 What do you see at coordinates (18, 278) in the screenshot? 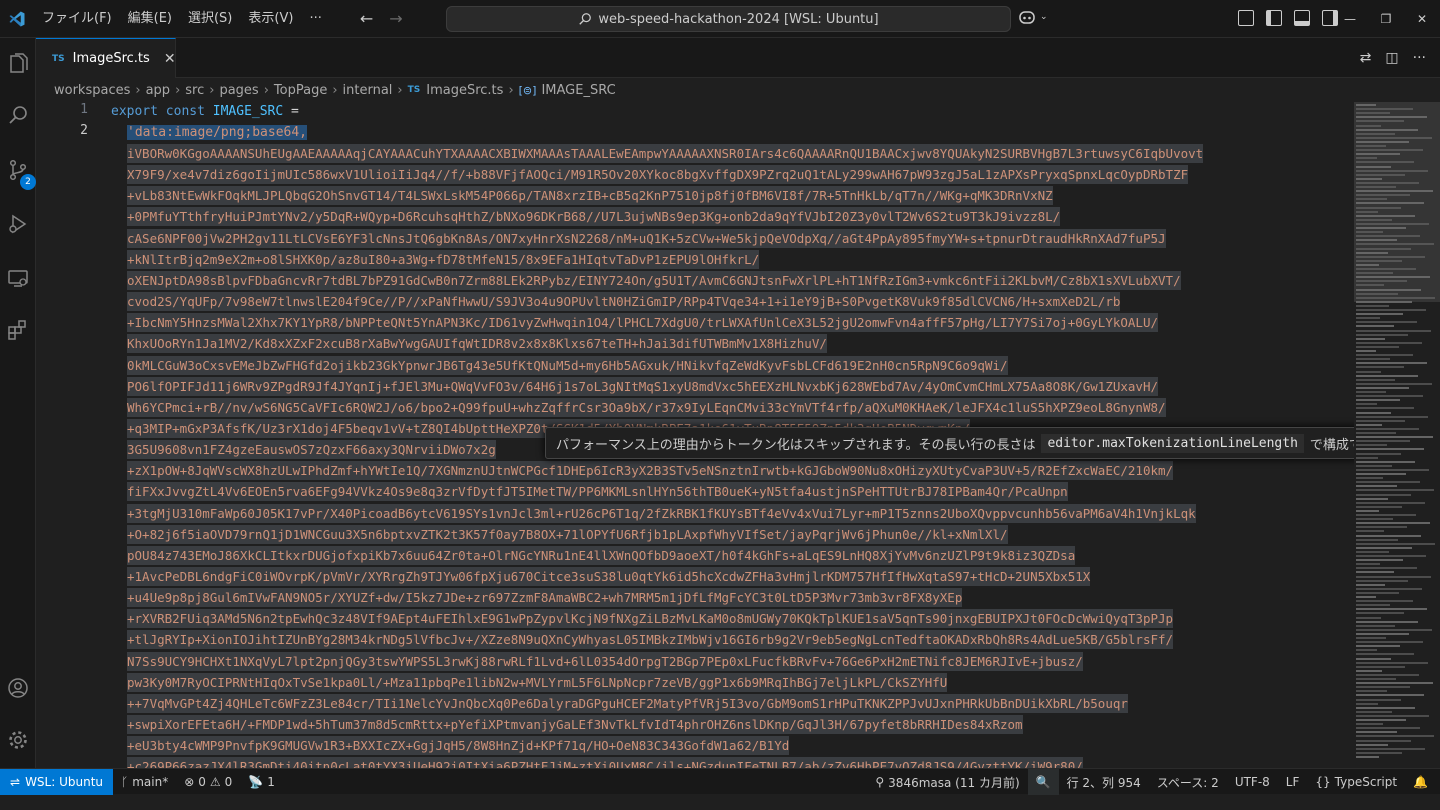
I see `remote-explorer-icon` at bounding box center [18, 278].